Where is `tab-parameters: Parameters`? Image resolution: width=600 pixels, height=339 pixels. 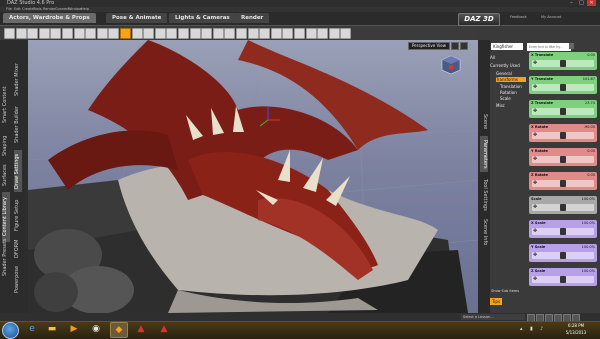 tab-parameters: Parameters is located at coordinates (484, 154).